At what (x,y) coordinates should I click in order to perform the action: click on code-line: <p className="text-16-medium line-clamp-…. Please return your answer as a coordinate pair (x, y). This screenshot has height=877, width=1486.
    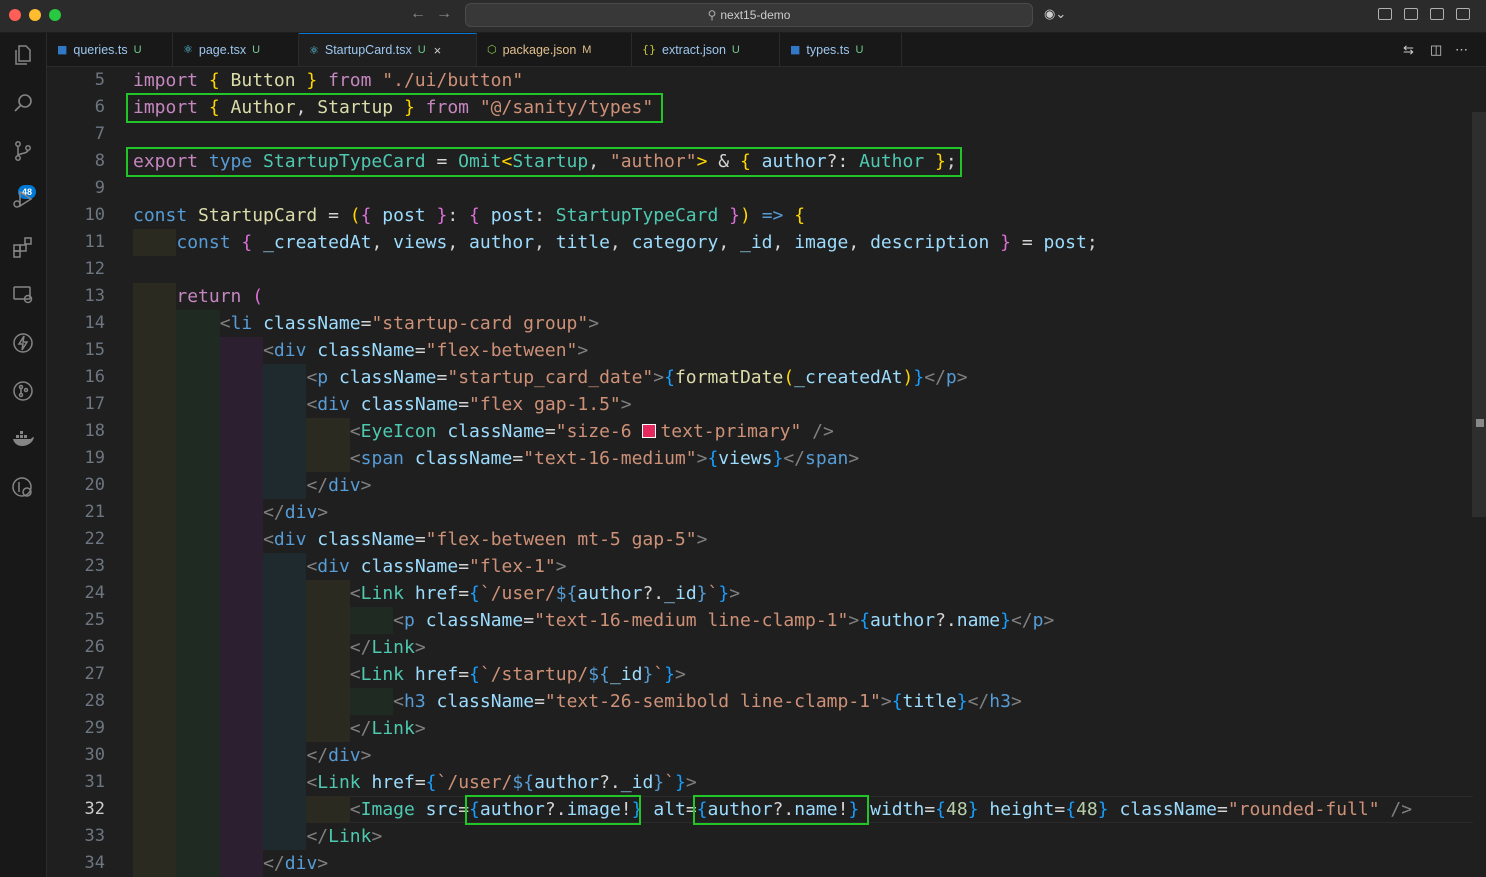
    Looking at the image, I should click on (723, 620).